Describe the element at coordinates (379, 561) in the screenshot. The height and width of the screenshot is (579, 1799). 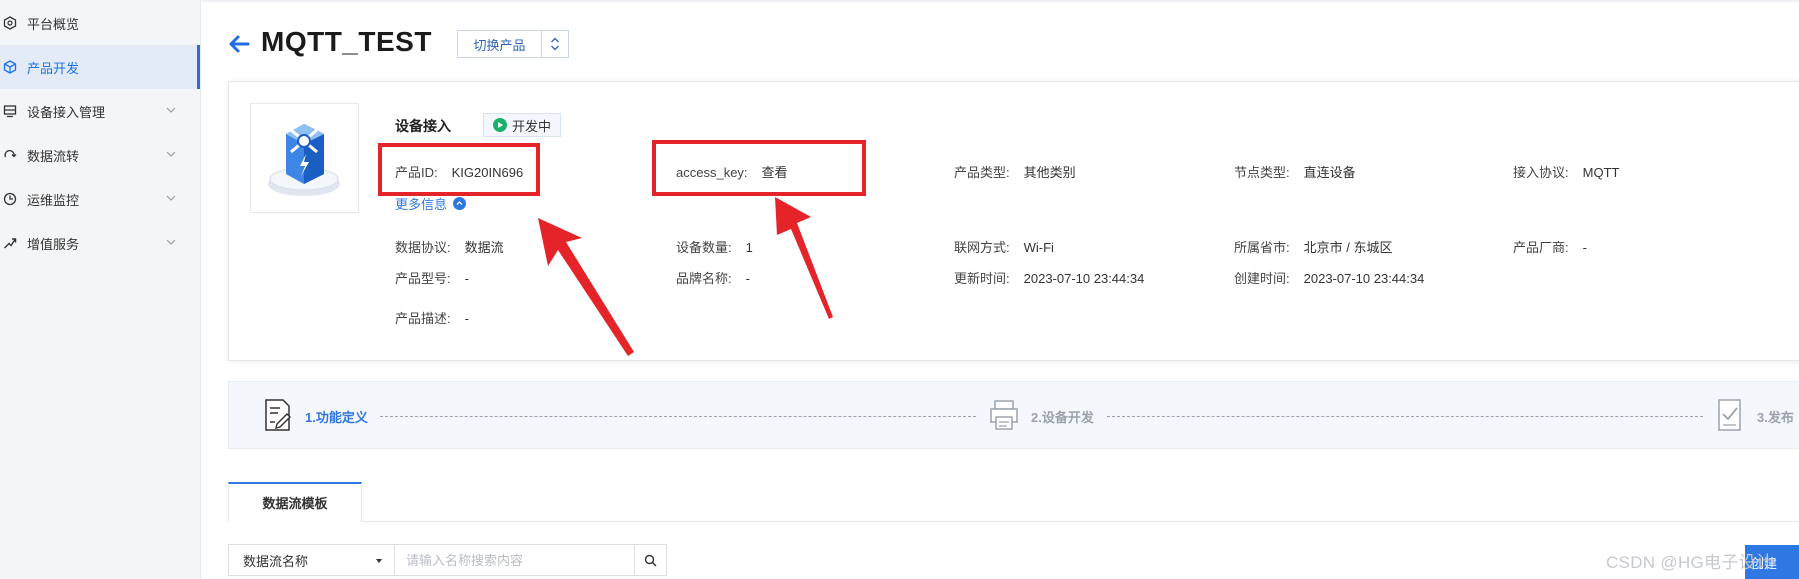
I see `caret-down-icon` at that location.